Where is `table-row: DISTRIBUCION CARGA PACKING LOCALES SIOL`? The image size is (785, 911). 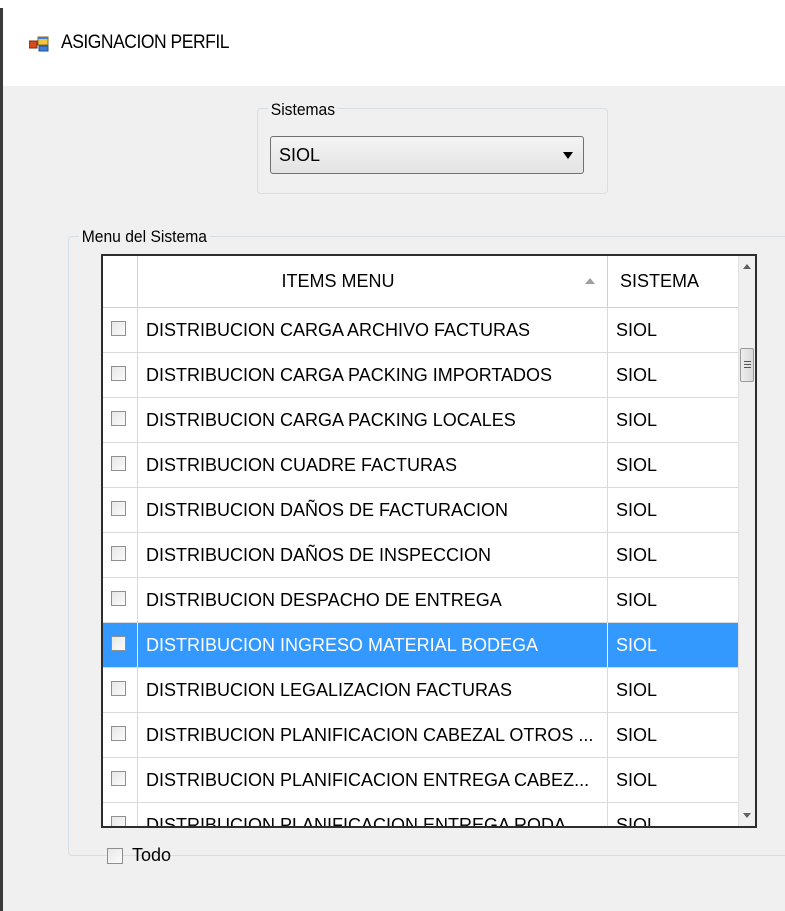 table-row: DISTRIBUCION CARGA PACKING LOCALES SIOL is located at coordinates (420, 420).